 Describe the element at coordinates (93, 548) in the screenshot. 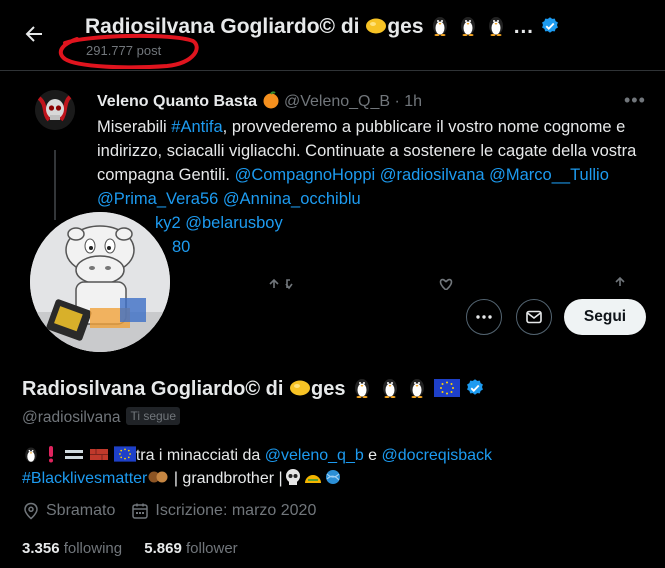

I see `following-label: following` at that location.